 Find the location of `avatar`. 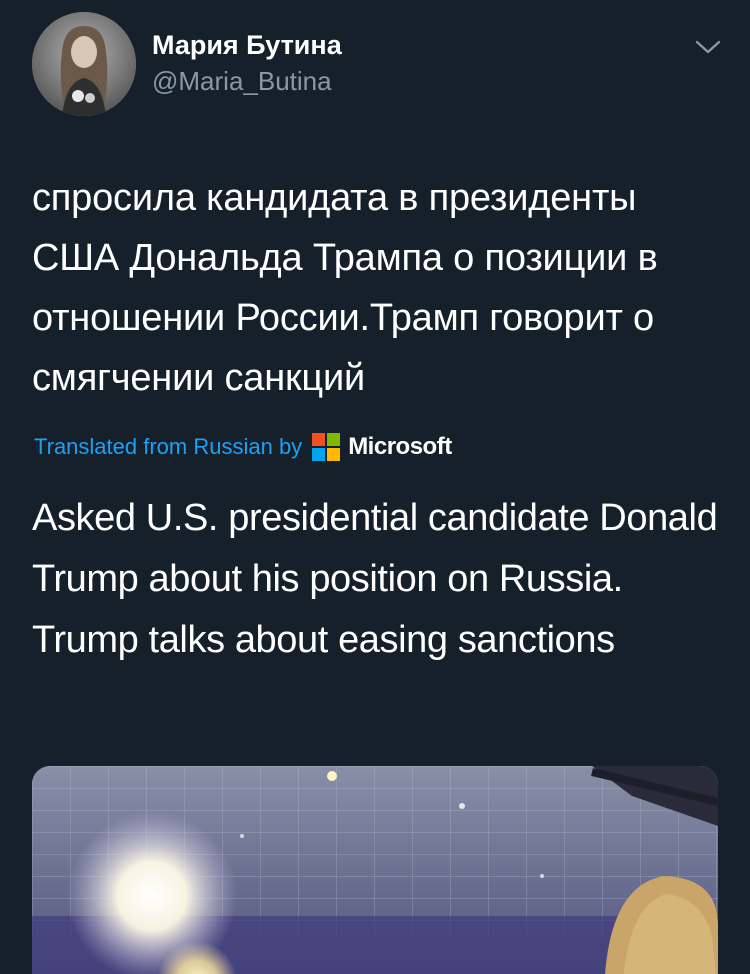

avatar is located at coordinates (84, 64).